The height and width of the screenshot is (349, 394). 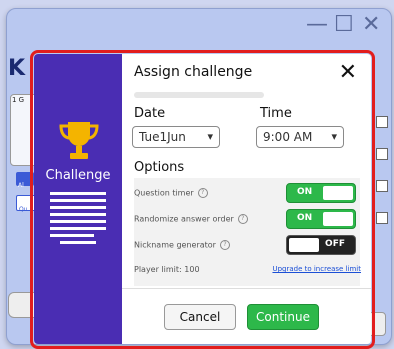 I want to click on option-label: Question timer?, so click(x=171, y=193).